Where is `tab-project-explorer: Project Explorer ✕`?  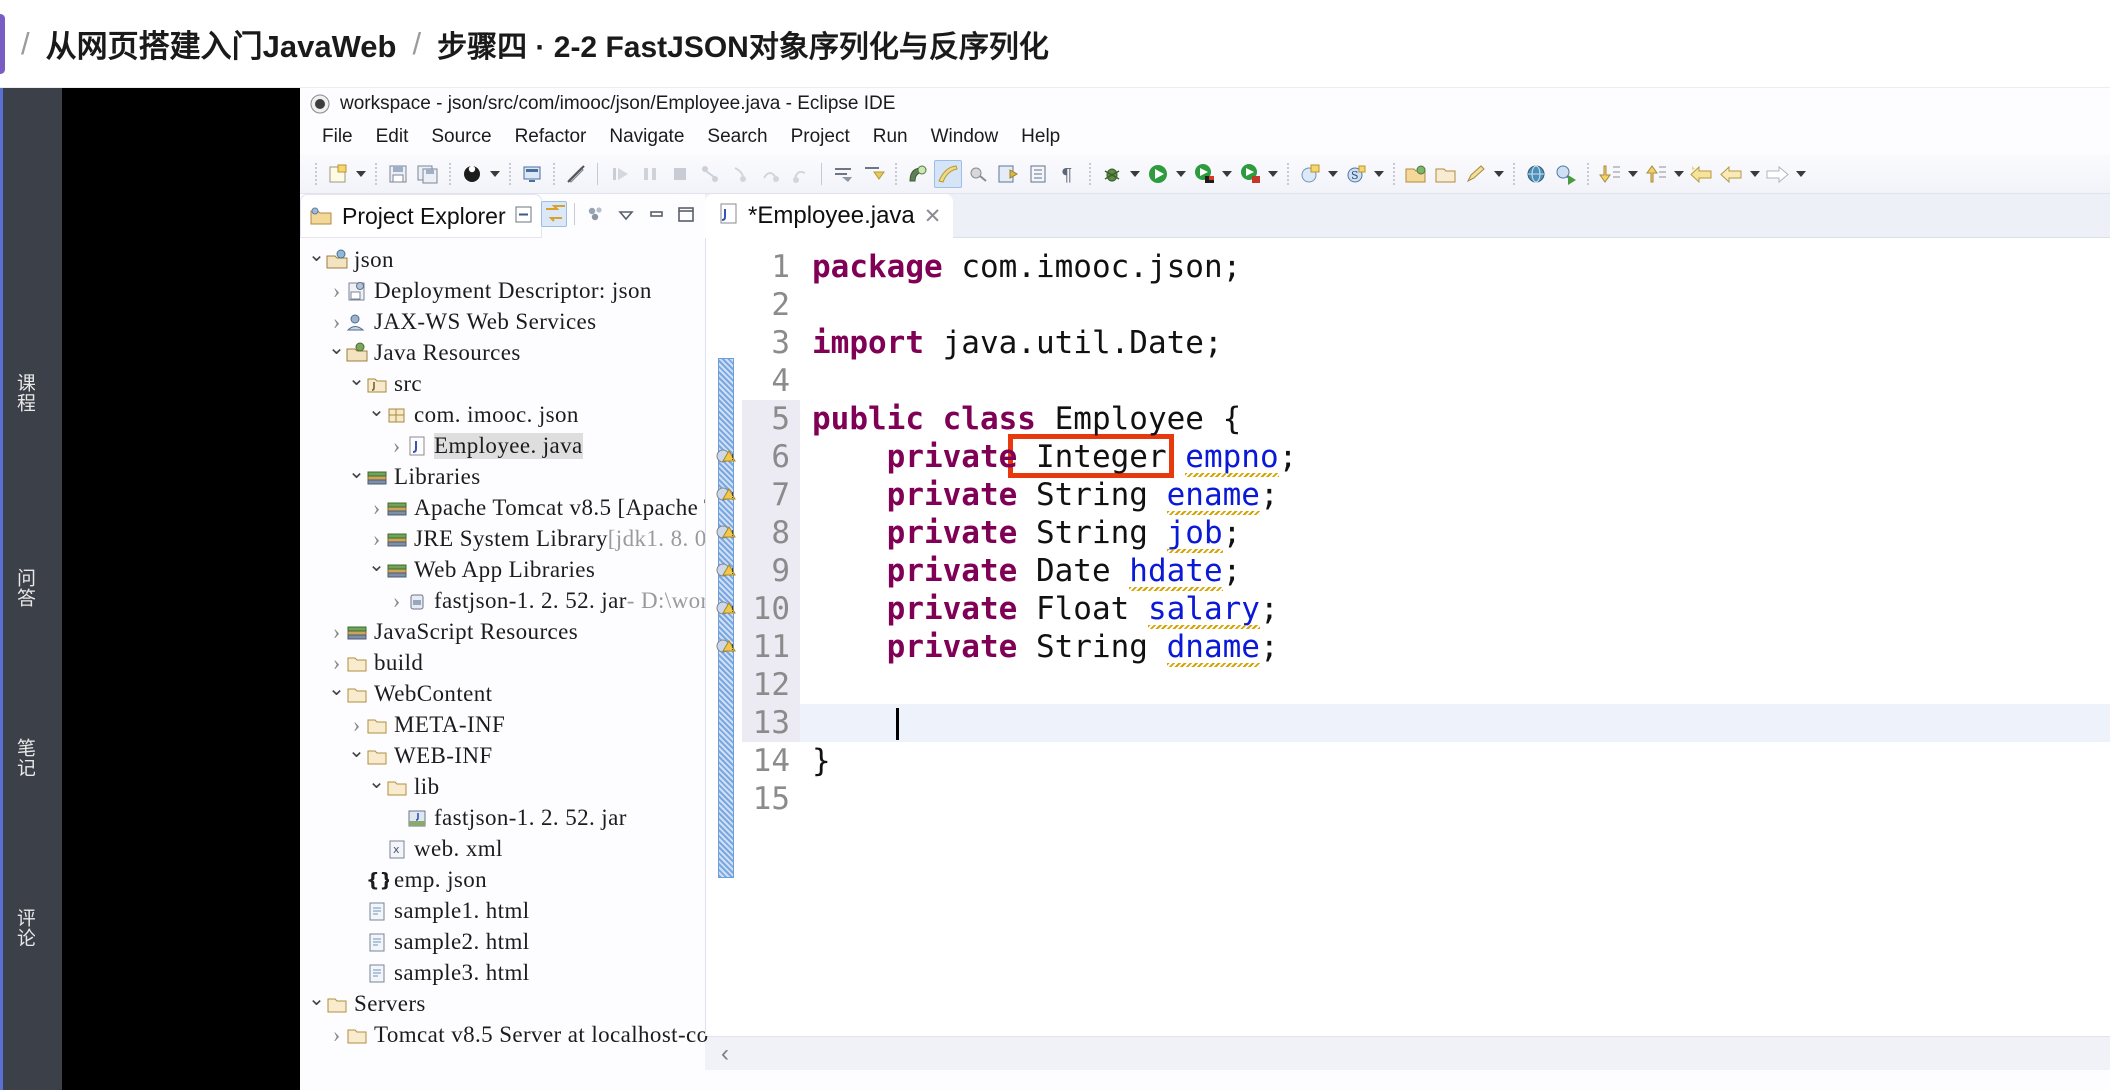 tab-project-explorer: Project Explorer ✕ is located at coordinates (421, 216).